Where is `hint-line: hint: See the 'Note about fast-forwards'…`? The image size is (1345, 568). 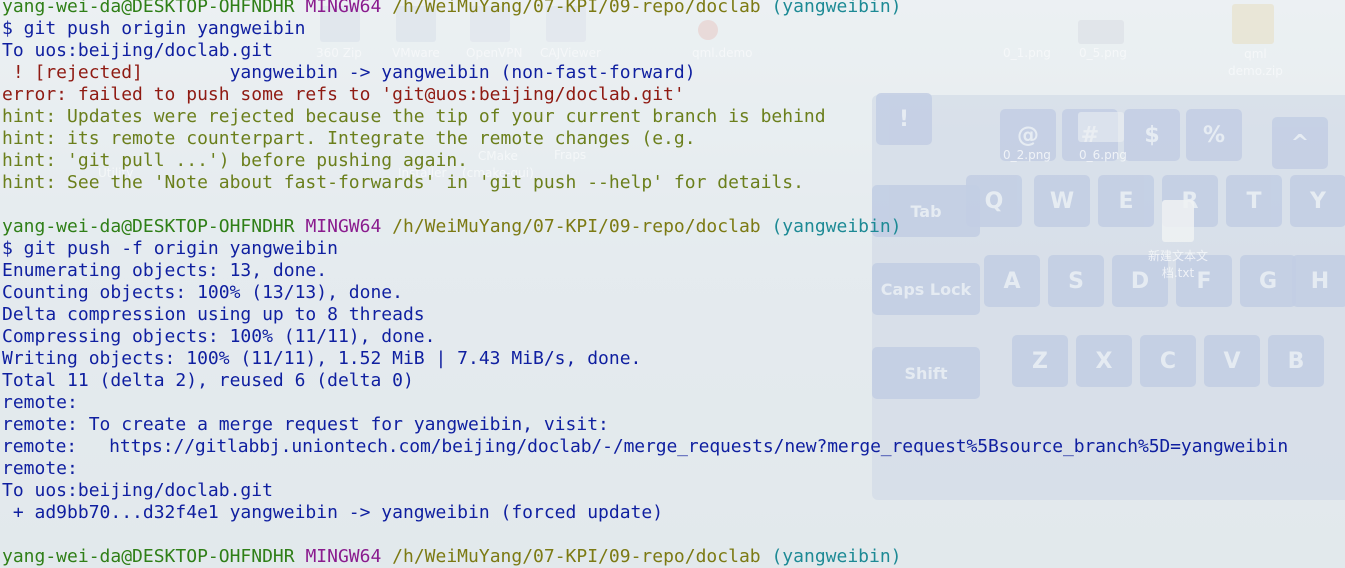
hint-line: hint: See the 'Note about fast-forwards'… is located at coordinates (403, 182).